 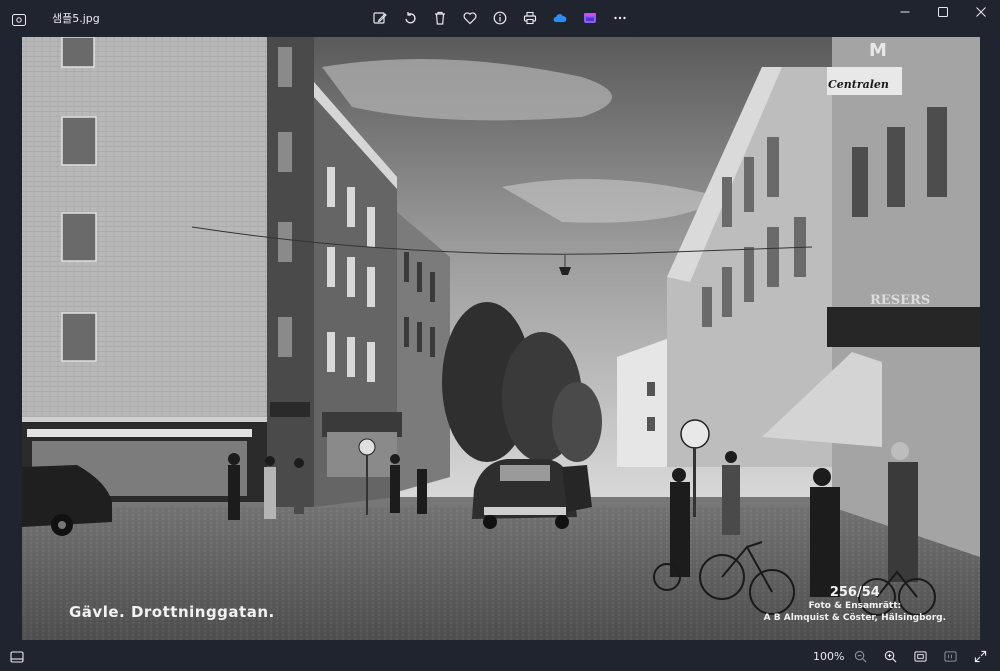 I want to click on more-icon, so click(x=620, y=18).